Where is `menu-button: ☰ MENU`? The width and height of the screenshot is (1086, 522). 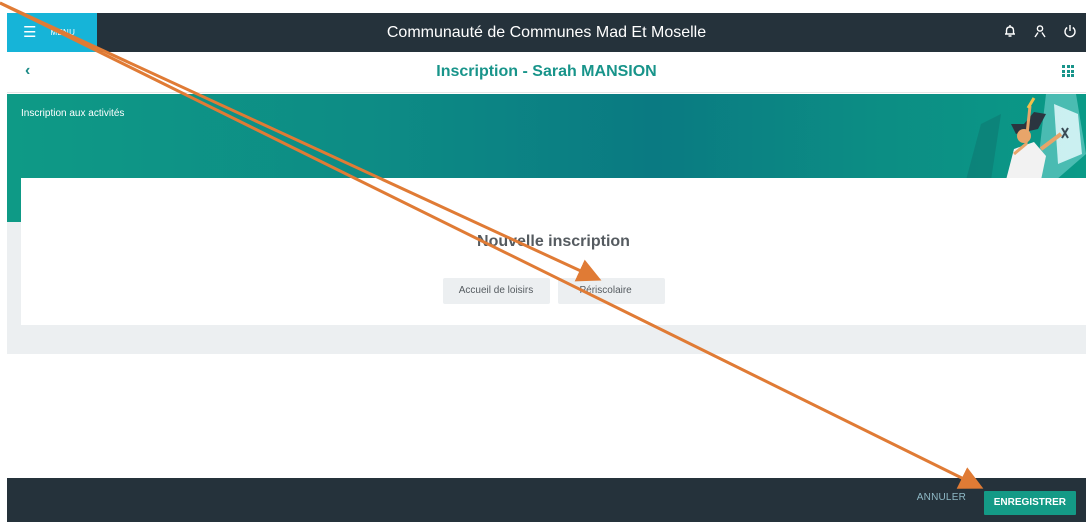 menu-button: ☰ MENU is located at coordinates (52, 32).